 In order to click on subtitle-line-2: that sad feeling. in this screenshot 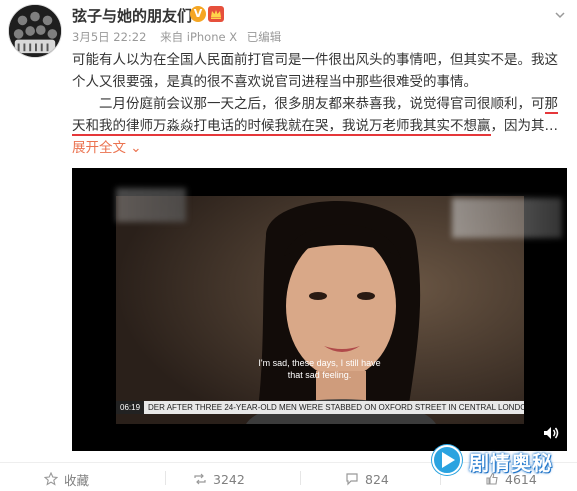, I will do `click(319, 375)`.